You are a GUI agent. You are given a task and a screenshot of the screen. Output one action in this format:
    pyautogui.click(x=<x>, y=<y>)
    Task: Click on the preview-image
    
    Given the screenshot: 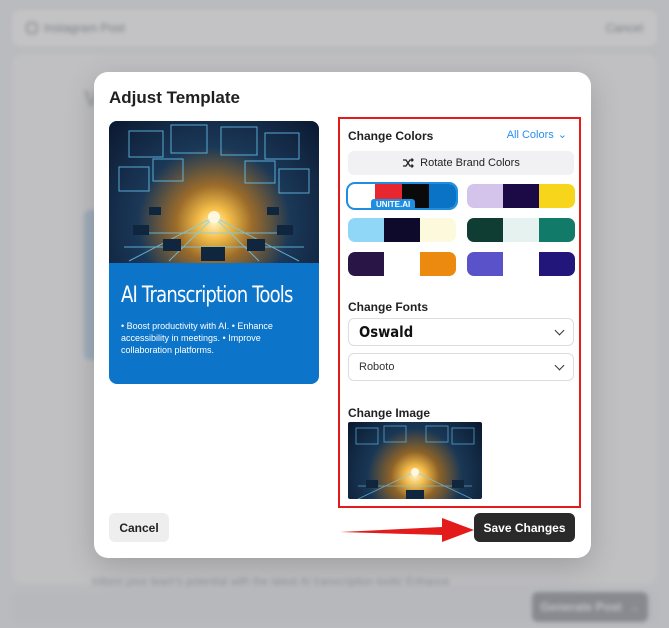 What is the action you would take?
    pyautogui.click(x=214, y=192)
    